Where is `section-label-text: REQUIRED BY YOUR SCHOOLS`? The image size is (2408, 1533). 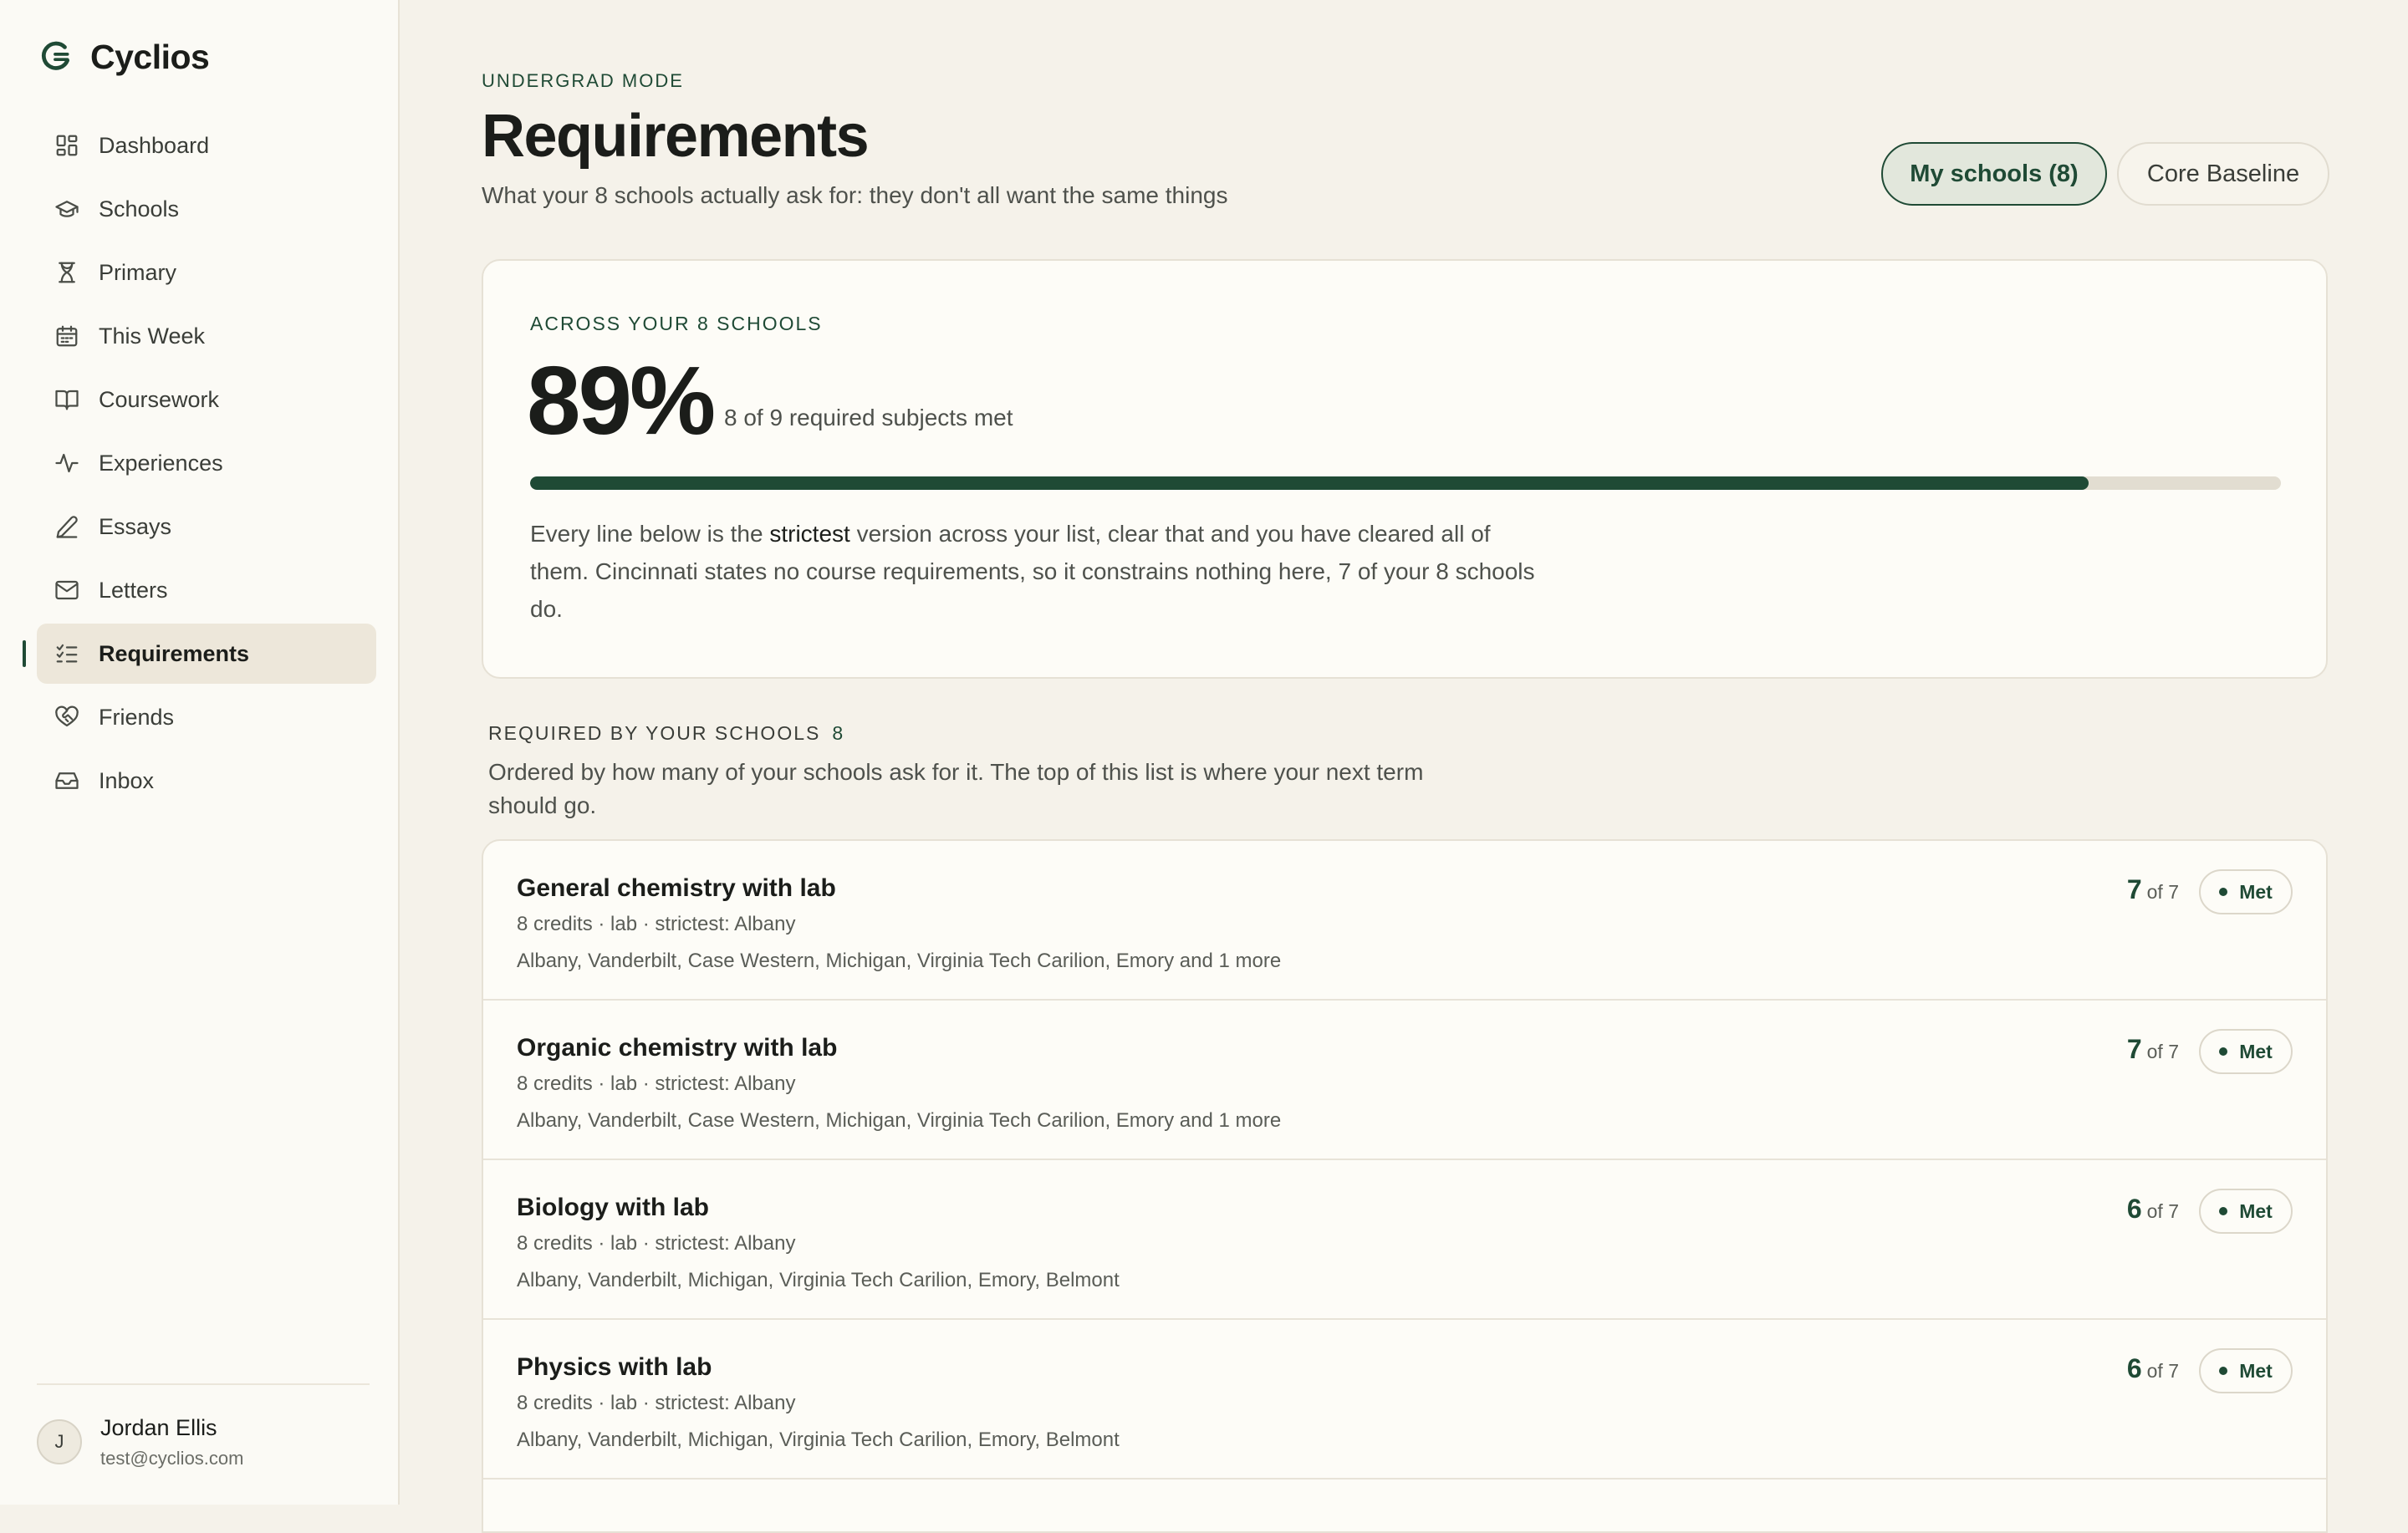
section-label-text: REQUIRED BY YOUR SCHOOLS is located at coordinates (655, 733).